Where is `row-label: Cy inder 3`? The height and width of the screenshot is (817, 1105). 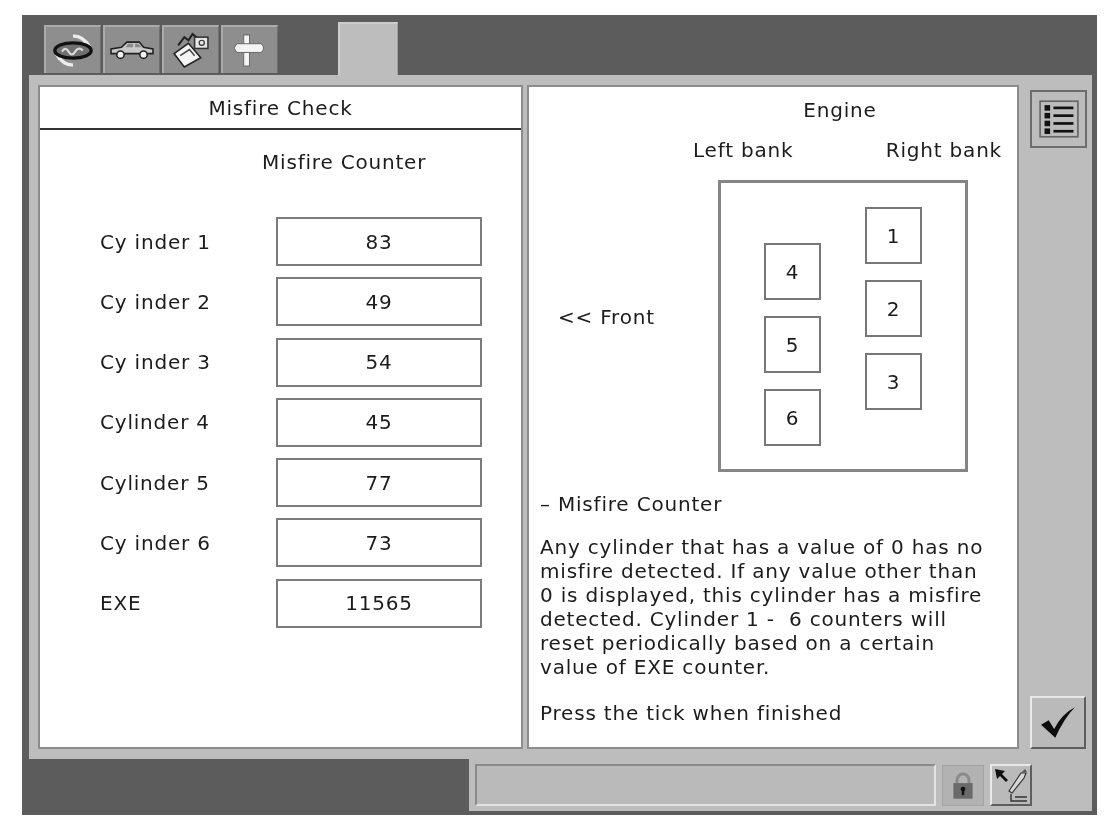
row-label: Cy inder 3 is located at coordinates (155, 362).